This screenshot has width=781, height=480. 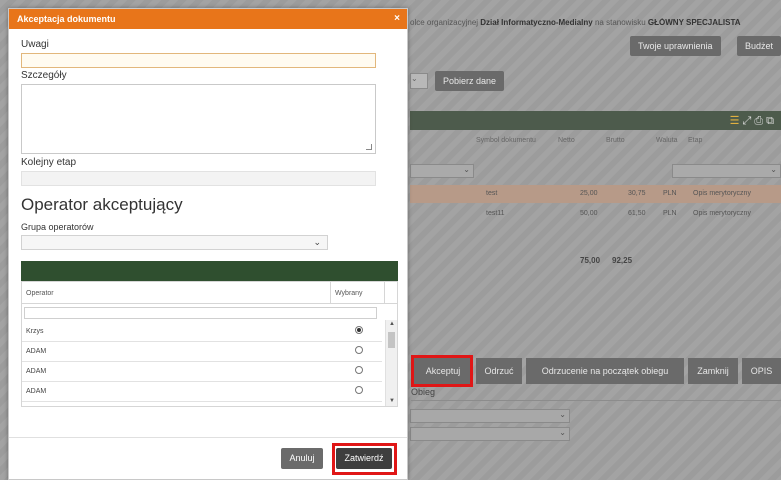 I want to click on scroll-thumb, so click(x=391, y=340).